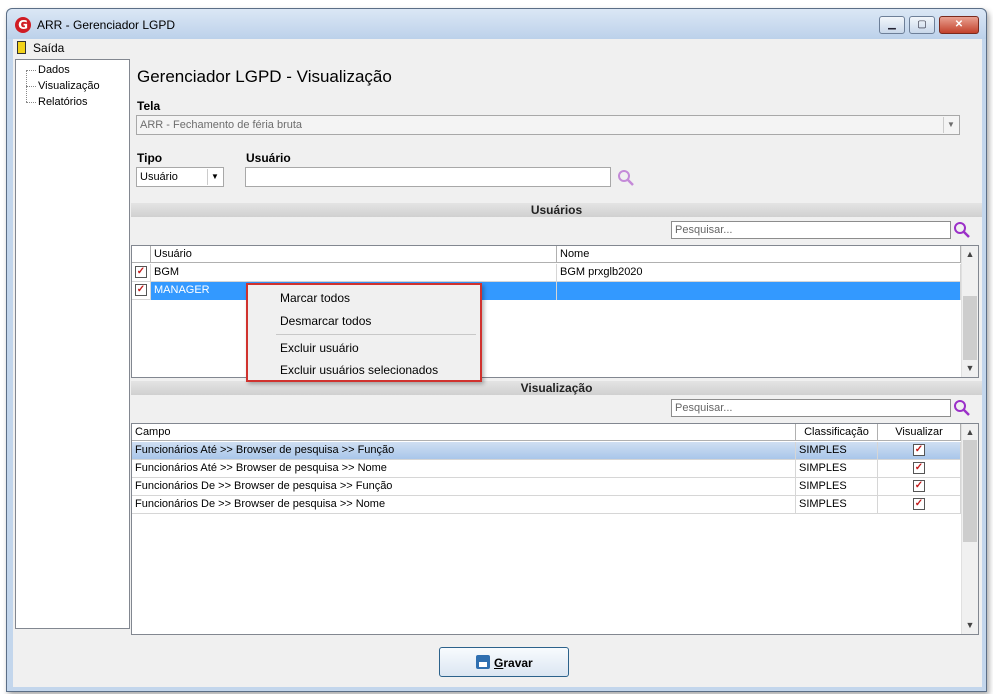 Image resolution: width=993 pixels, height=694 pixels. Describe the element at coordinates (892, 25) in the screenshot. I see `minimize-button: ▁` at that location.